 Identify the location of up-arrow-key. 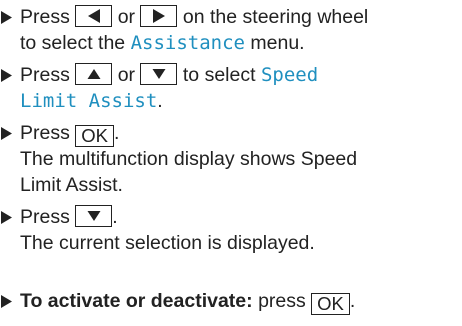
(94, 74).